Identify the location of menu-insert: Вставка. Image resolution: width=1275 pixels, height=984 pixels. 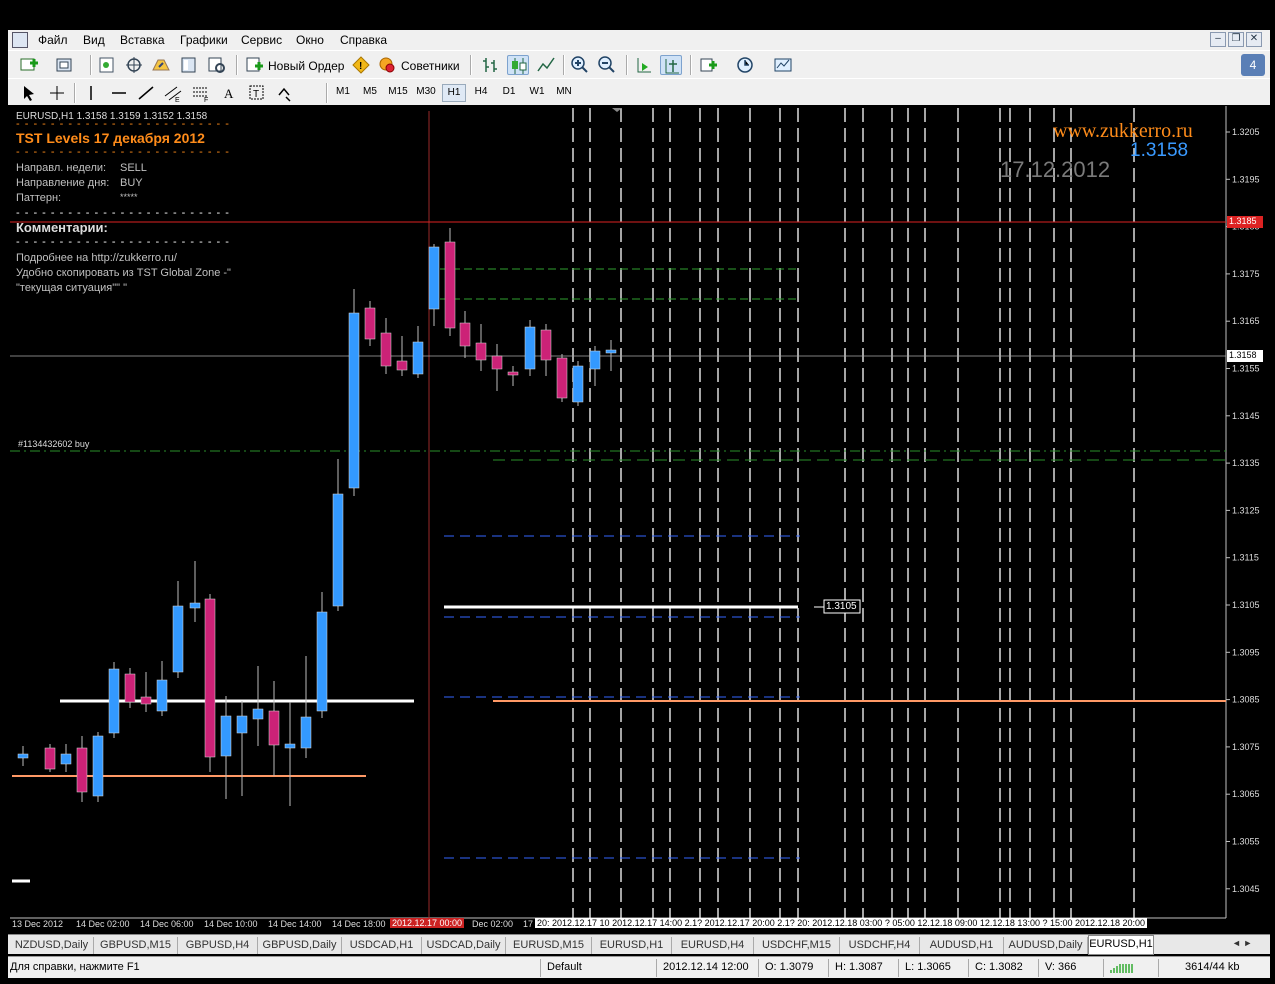
(142, 40).